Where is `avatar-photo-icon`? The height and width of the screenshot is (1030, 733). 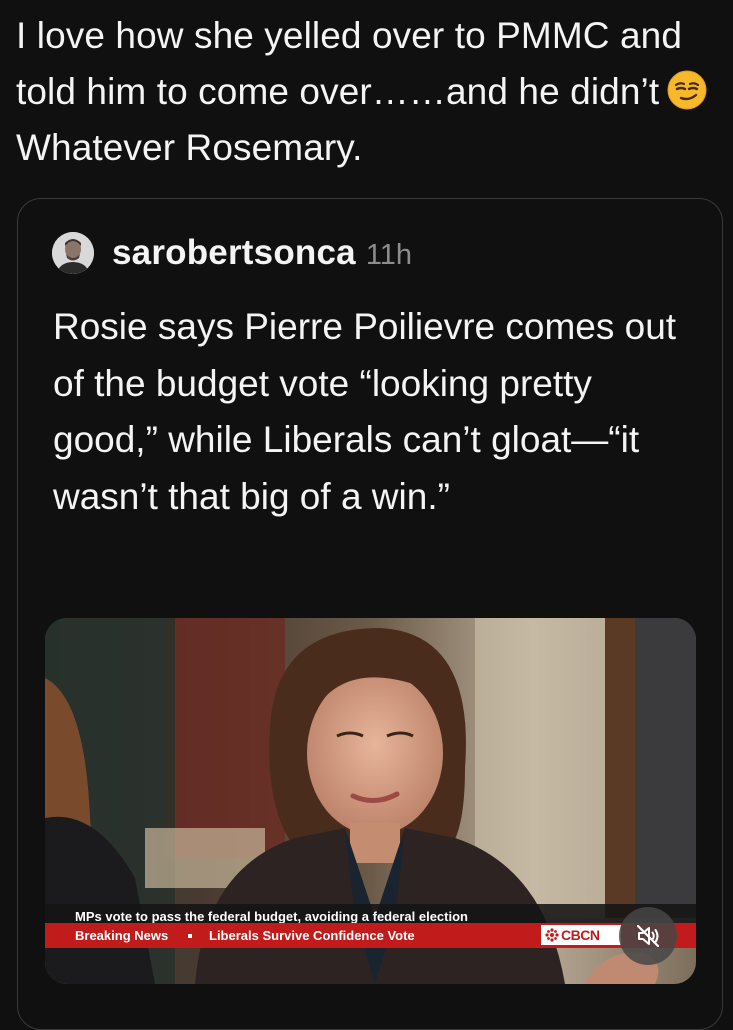 avatar-photo-icon is located at coordinates (73, 253).